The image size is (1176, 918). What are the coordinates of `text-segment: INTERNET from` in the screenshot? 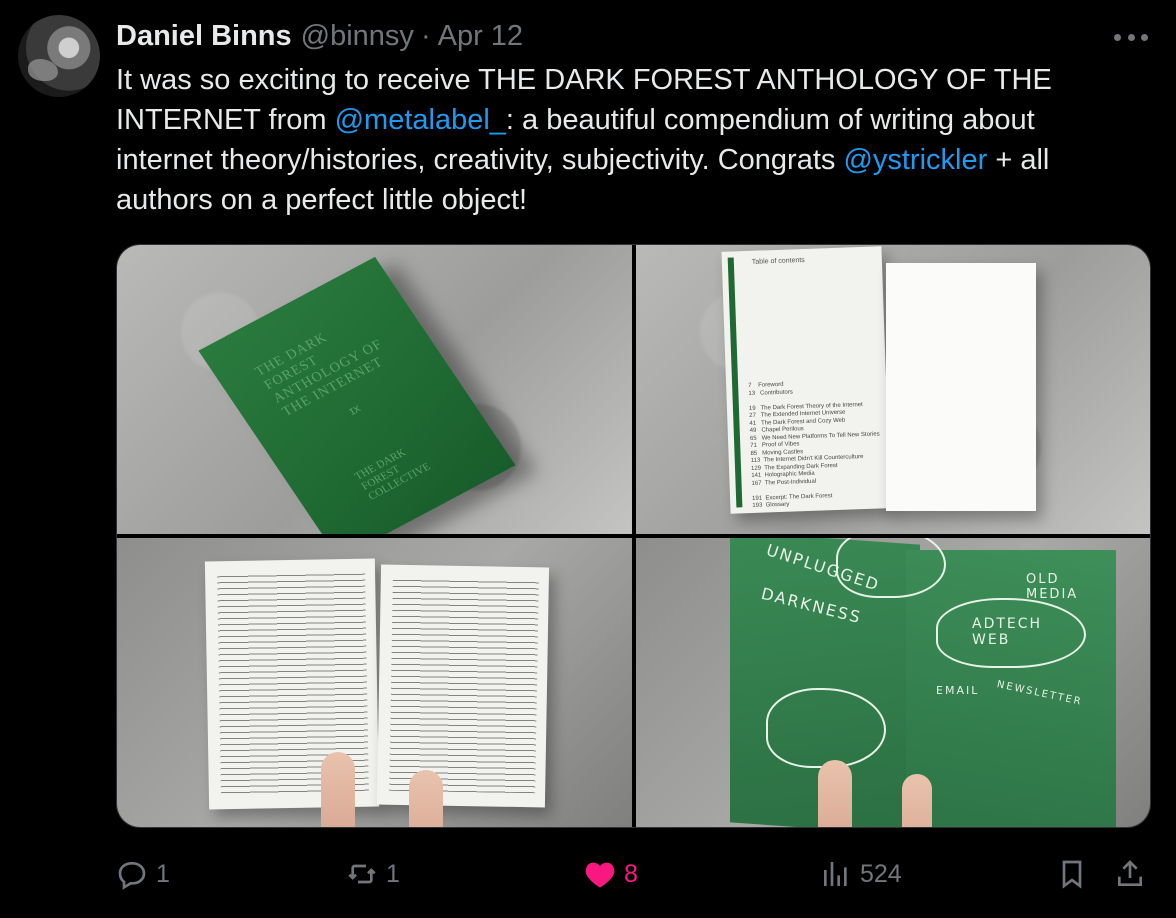 It's located at (225, 120).